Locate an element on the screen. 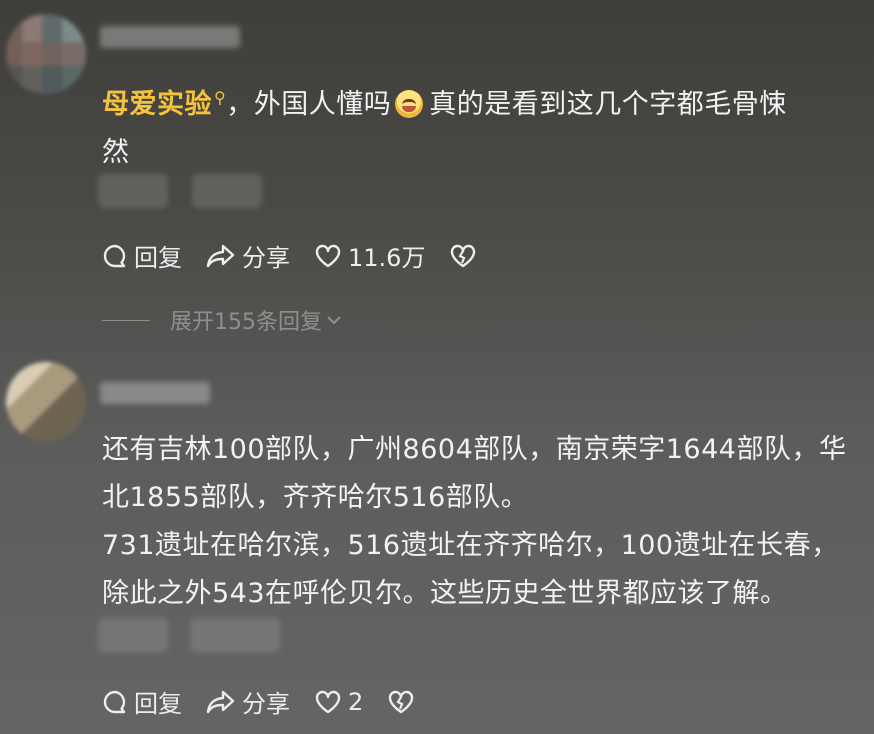 This screenshot has width=874, height=734. comment-text-segment: 然 is located at coordinates (116, 152).